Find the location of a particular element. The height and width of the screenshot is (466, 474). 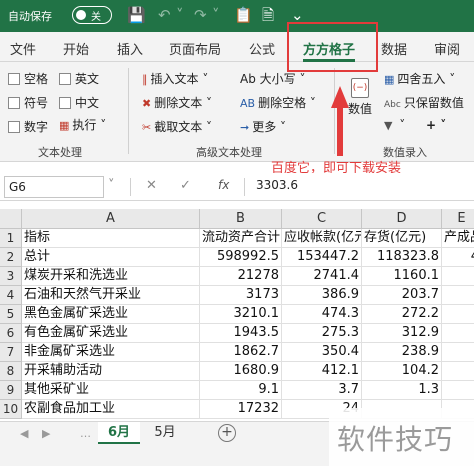

table-cell: 598992.5 is located at coordinates (241, 257).